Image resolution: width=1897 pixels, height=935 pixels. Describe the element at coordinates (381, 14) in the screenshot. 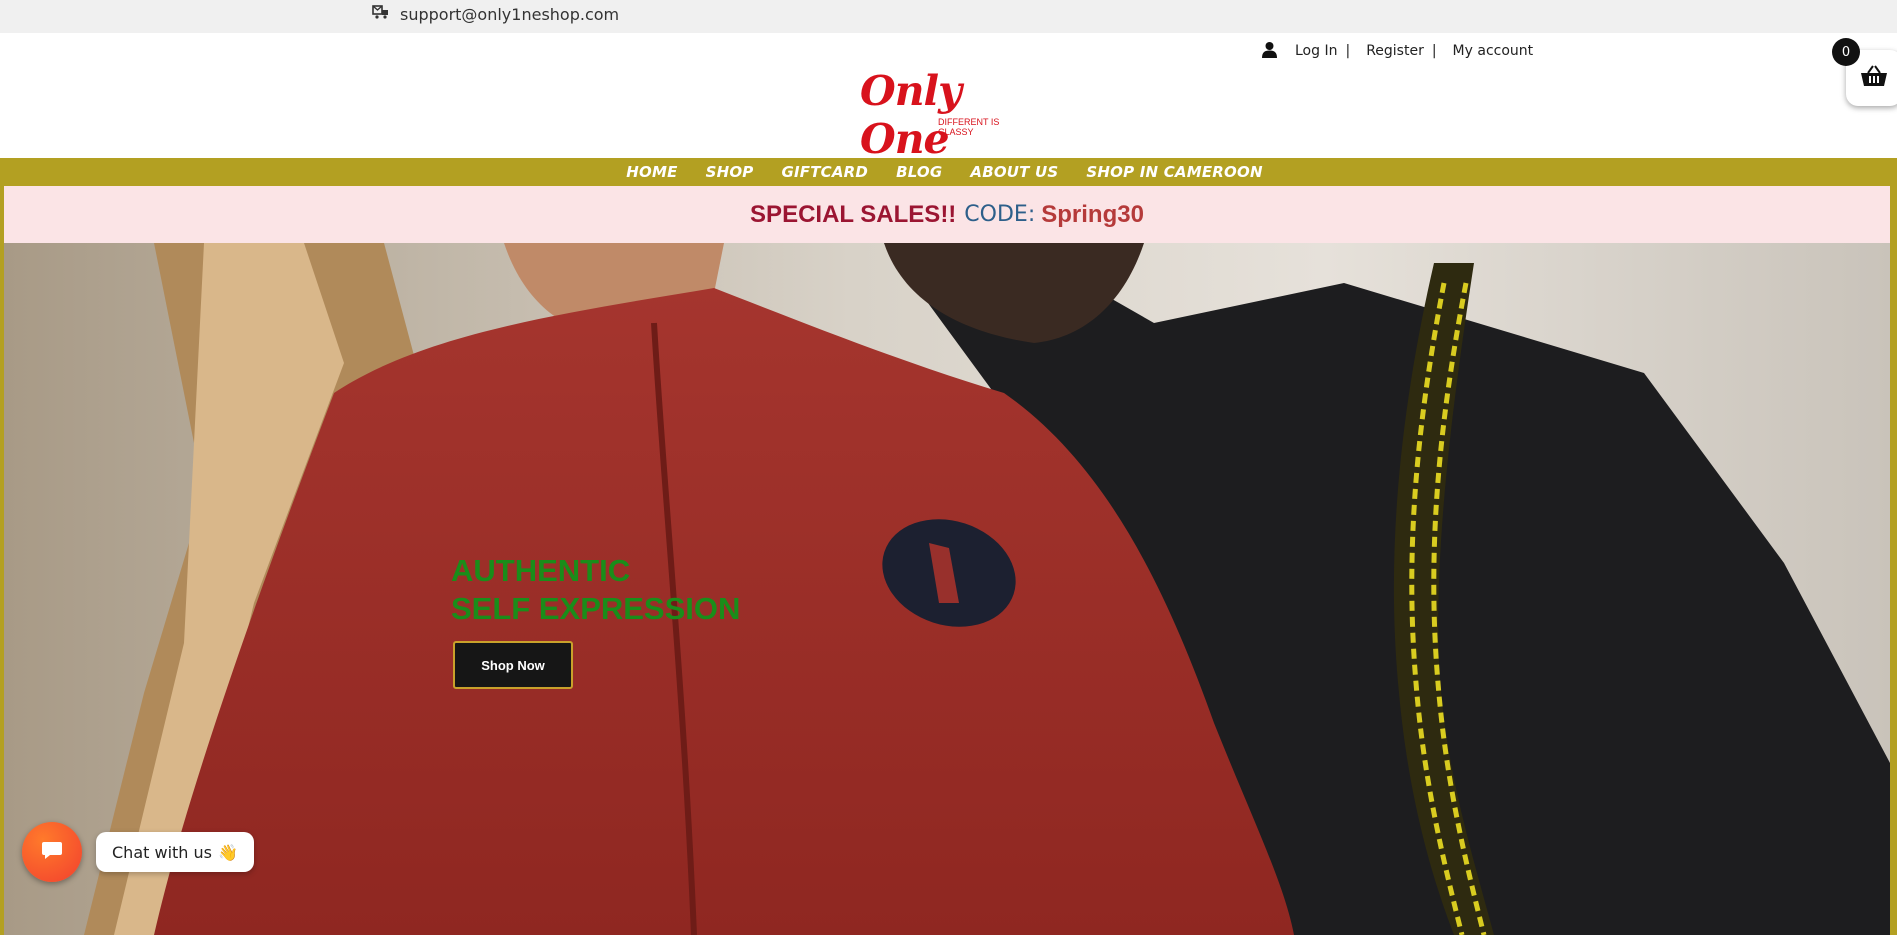

I see `envelope-truck-icon` at that location.